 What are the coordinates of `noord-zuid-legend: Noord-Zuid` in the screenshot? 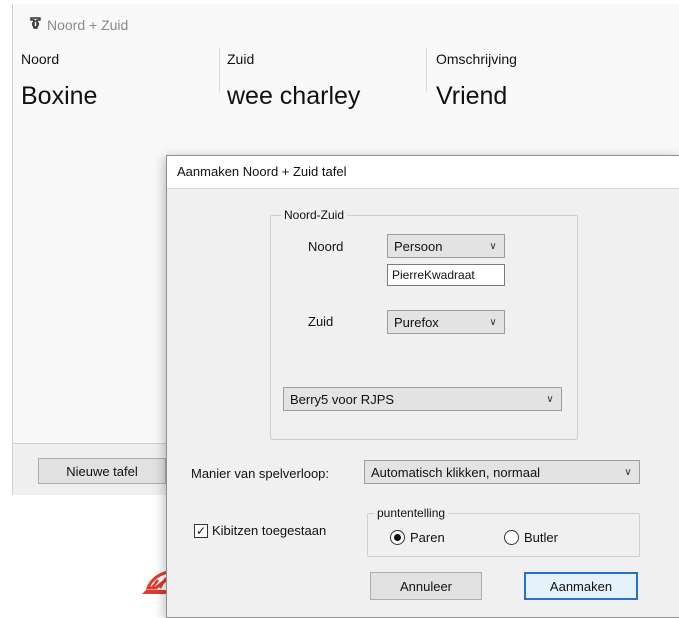 It's located at (314, 215).